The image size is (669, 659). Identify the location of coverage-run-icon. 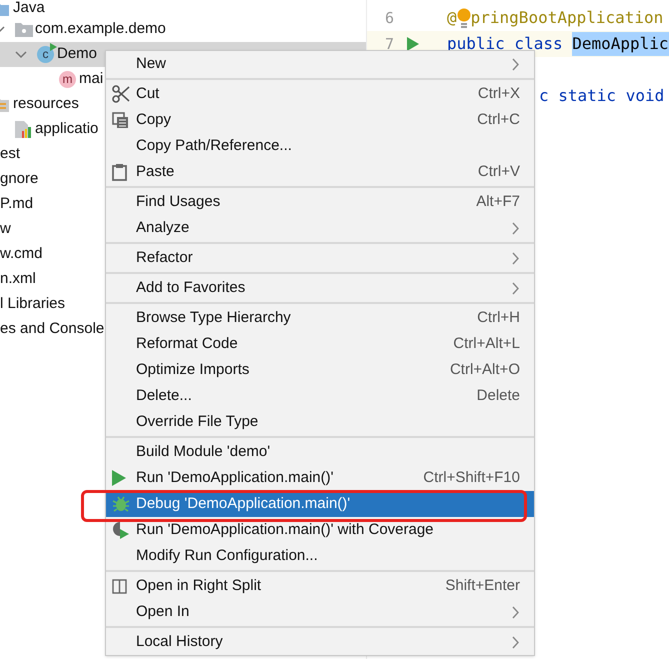
(121, 530).